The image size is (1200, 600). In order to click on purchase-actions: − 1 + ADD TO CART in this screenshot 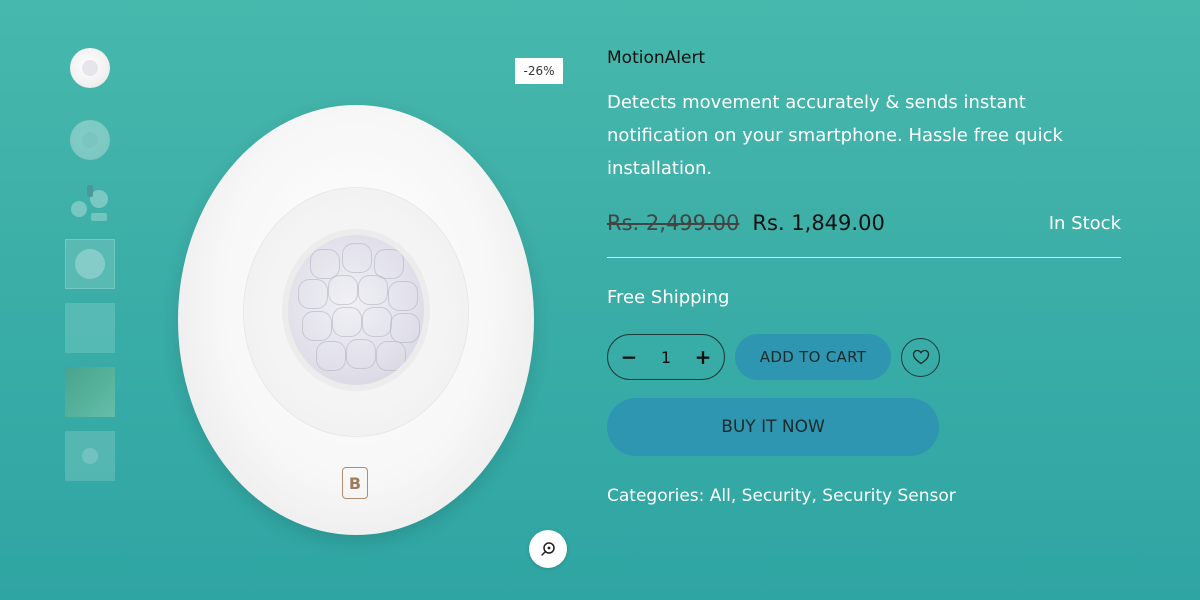, I will do `click(864, 357)`.